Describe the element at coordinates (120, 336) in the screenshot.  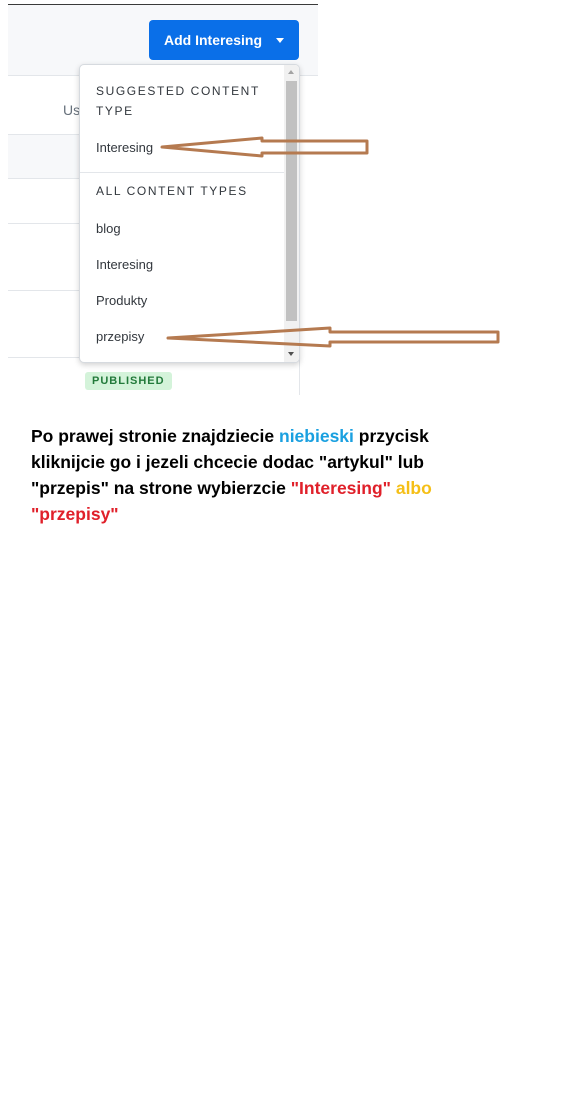
I see `menu-item-przepisy: przepisy` at that location.